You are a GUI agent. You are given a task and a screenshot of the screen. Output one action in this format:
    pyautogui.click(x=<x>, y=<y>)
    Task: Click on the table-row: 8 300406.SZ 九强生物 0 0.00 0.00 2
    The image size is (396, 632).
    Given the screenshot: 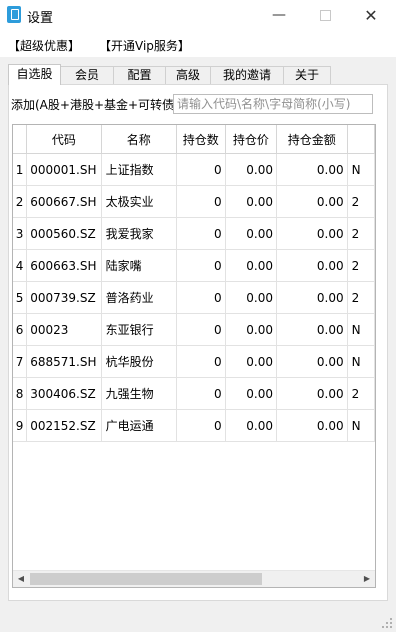 What is the action you would take?
    pyautogui.click(x=194, y=393)
    